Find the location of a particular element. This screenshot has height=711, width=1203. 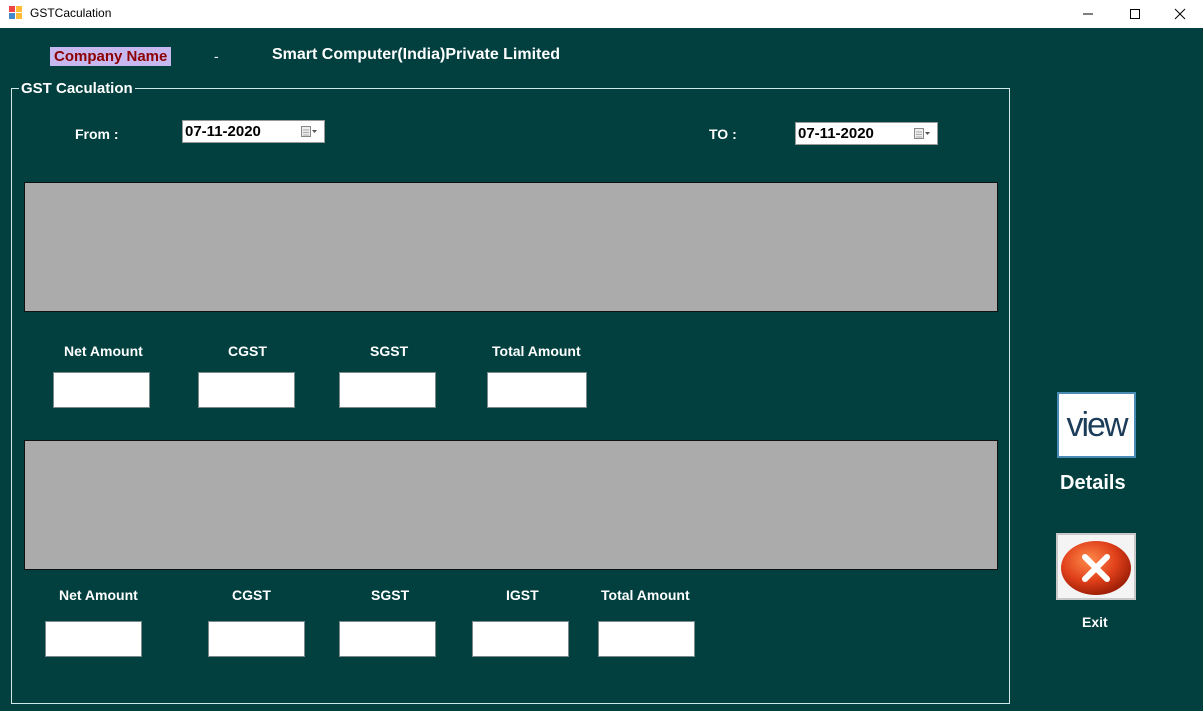

net-amount-field is located at coordinates (101, 390).